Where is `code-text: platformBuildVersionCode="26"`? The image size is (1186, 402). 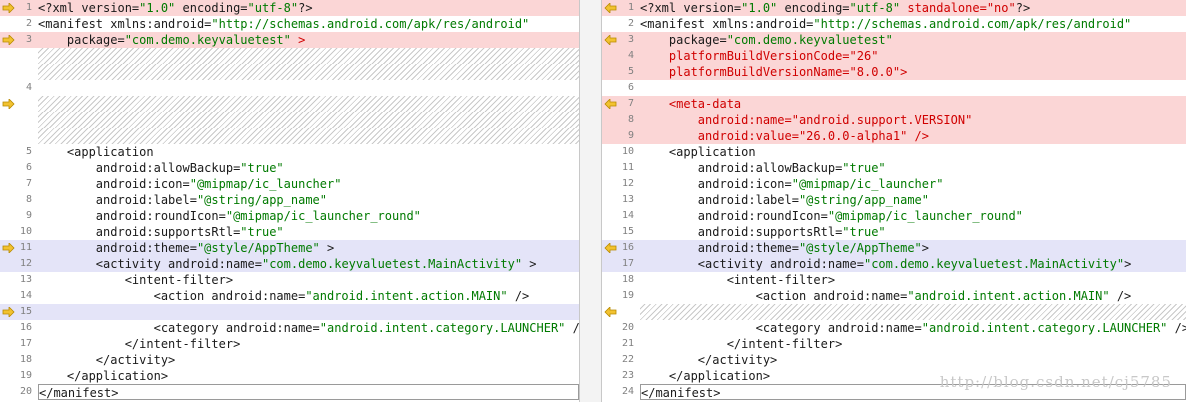
code-text: platformBuildVersionCode="26" is located at coordinates (913, 56).